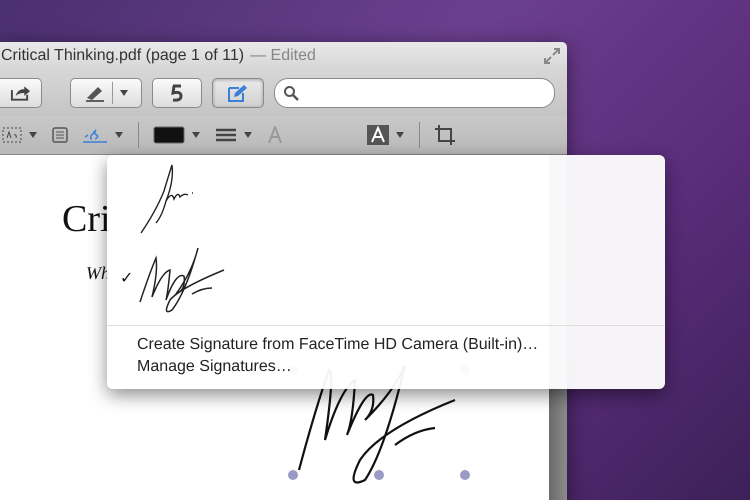 The width and height of the screenshot is (750, 500). Describe the element at coordinates (169, 135) in the screenshot. I see `color-swatch-icon` at that location.